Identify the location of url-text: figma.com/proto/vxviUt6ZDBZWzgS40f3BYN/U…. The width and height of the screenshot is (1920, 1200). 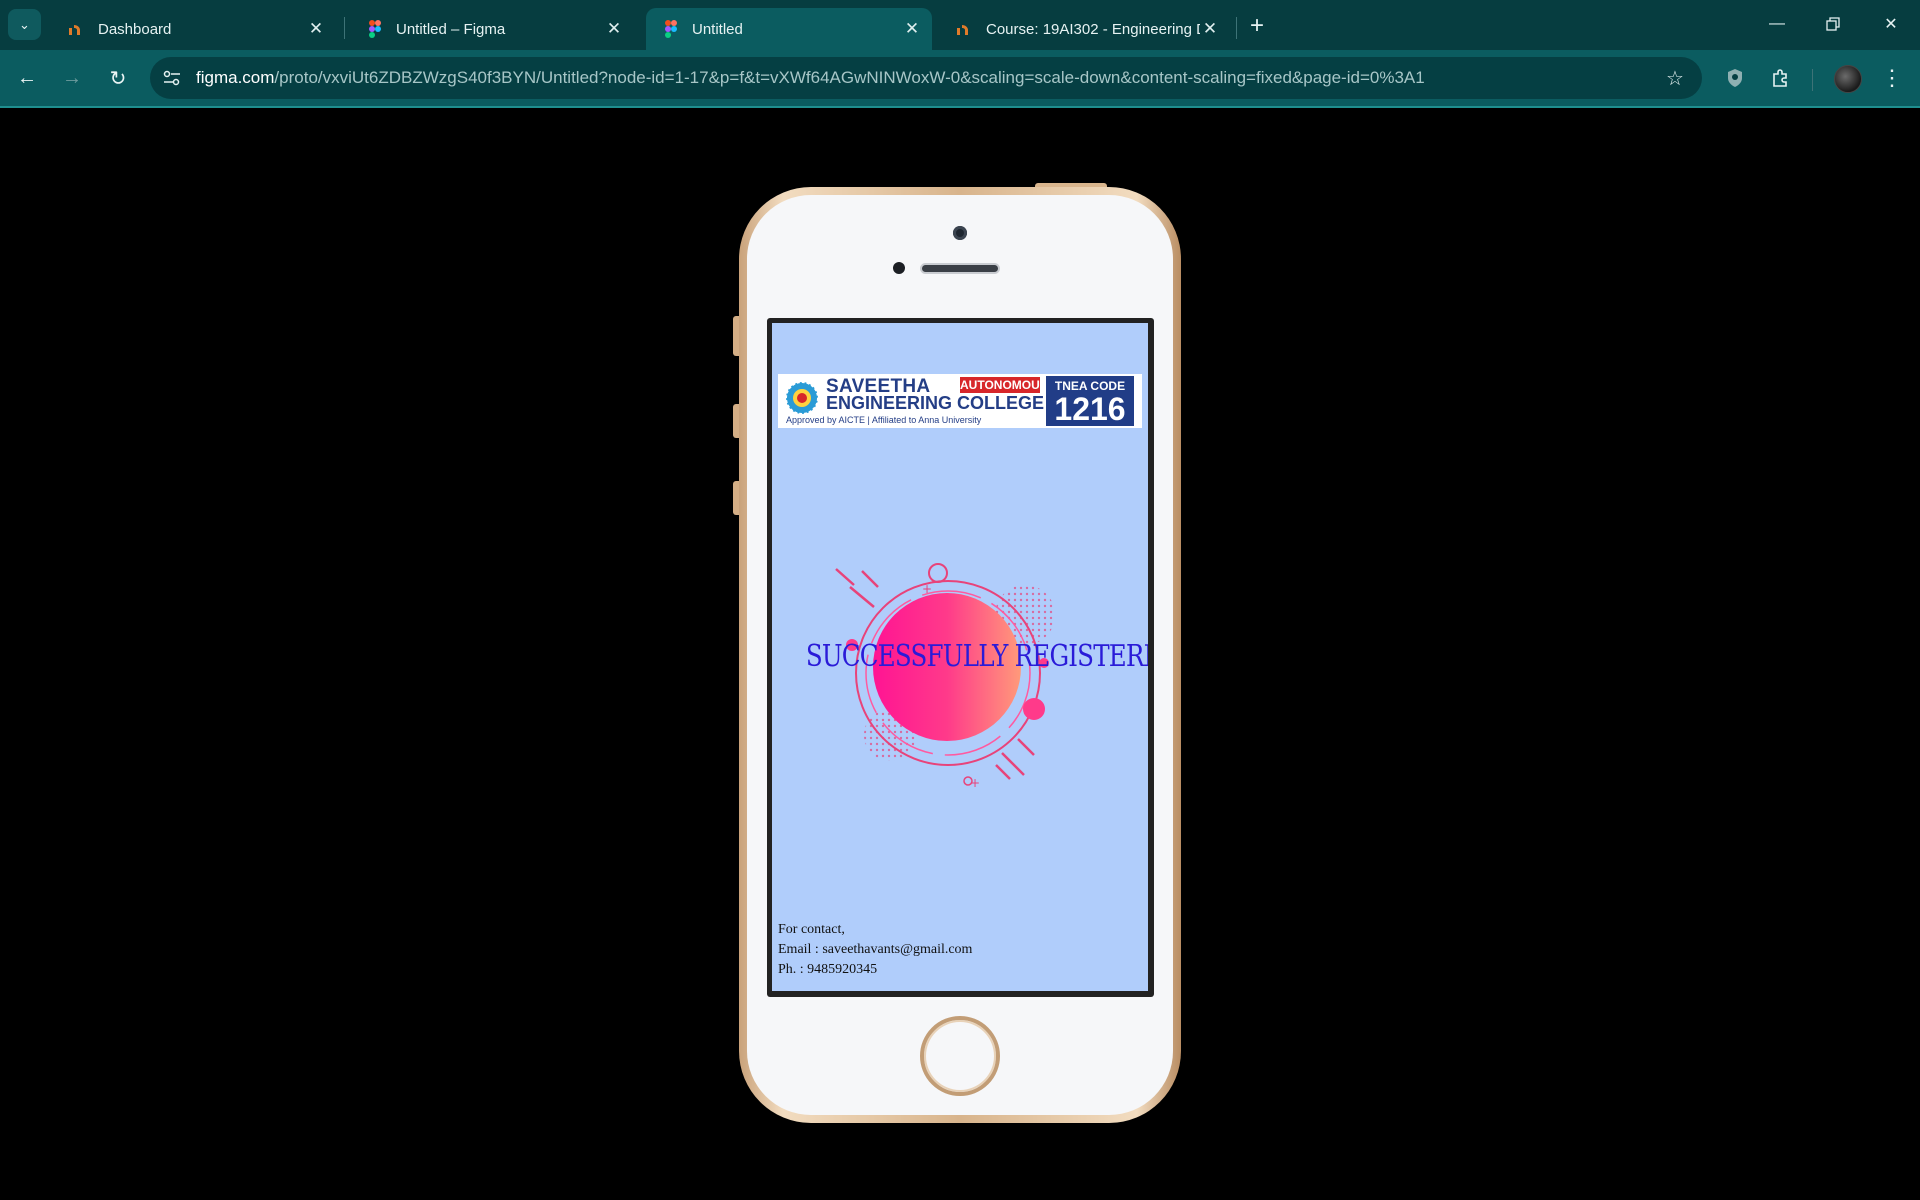
(810, 78).